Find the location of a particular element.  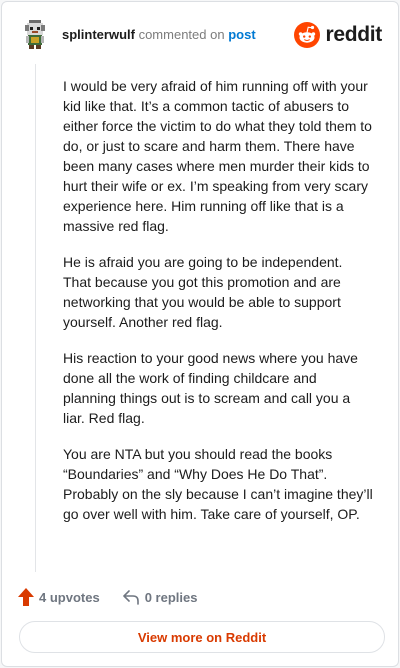

reddit-brand: reddit is located at coordinates (338, 35).